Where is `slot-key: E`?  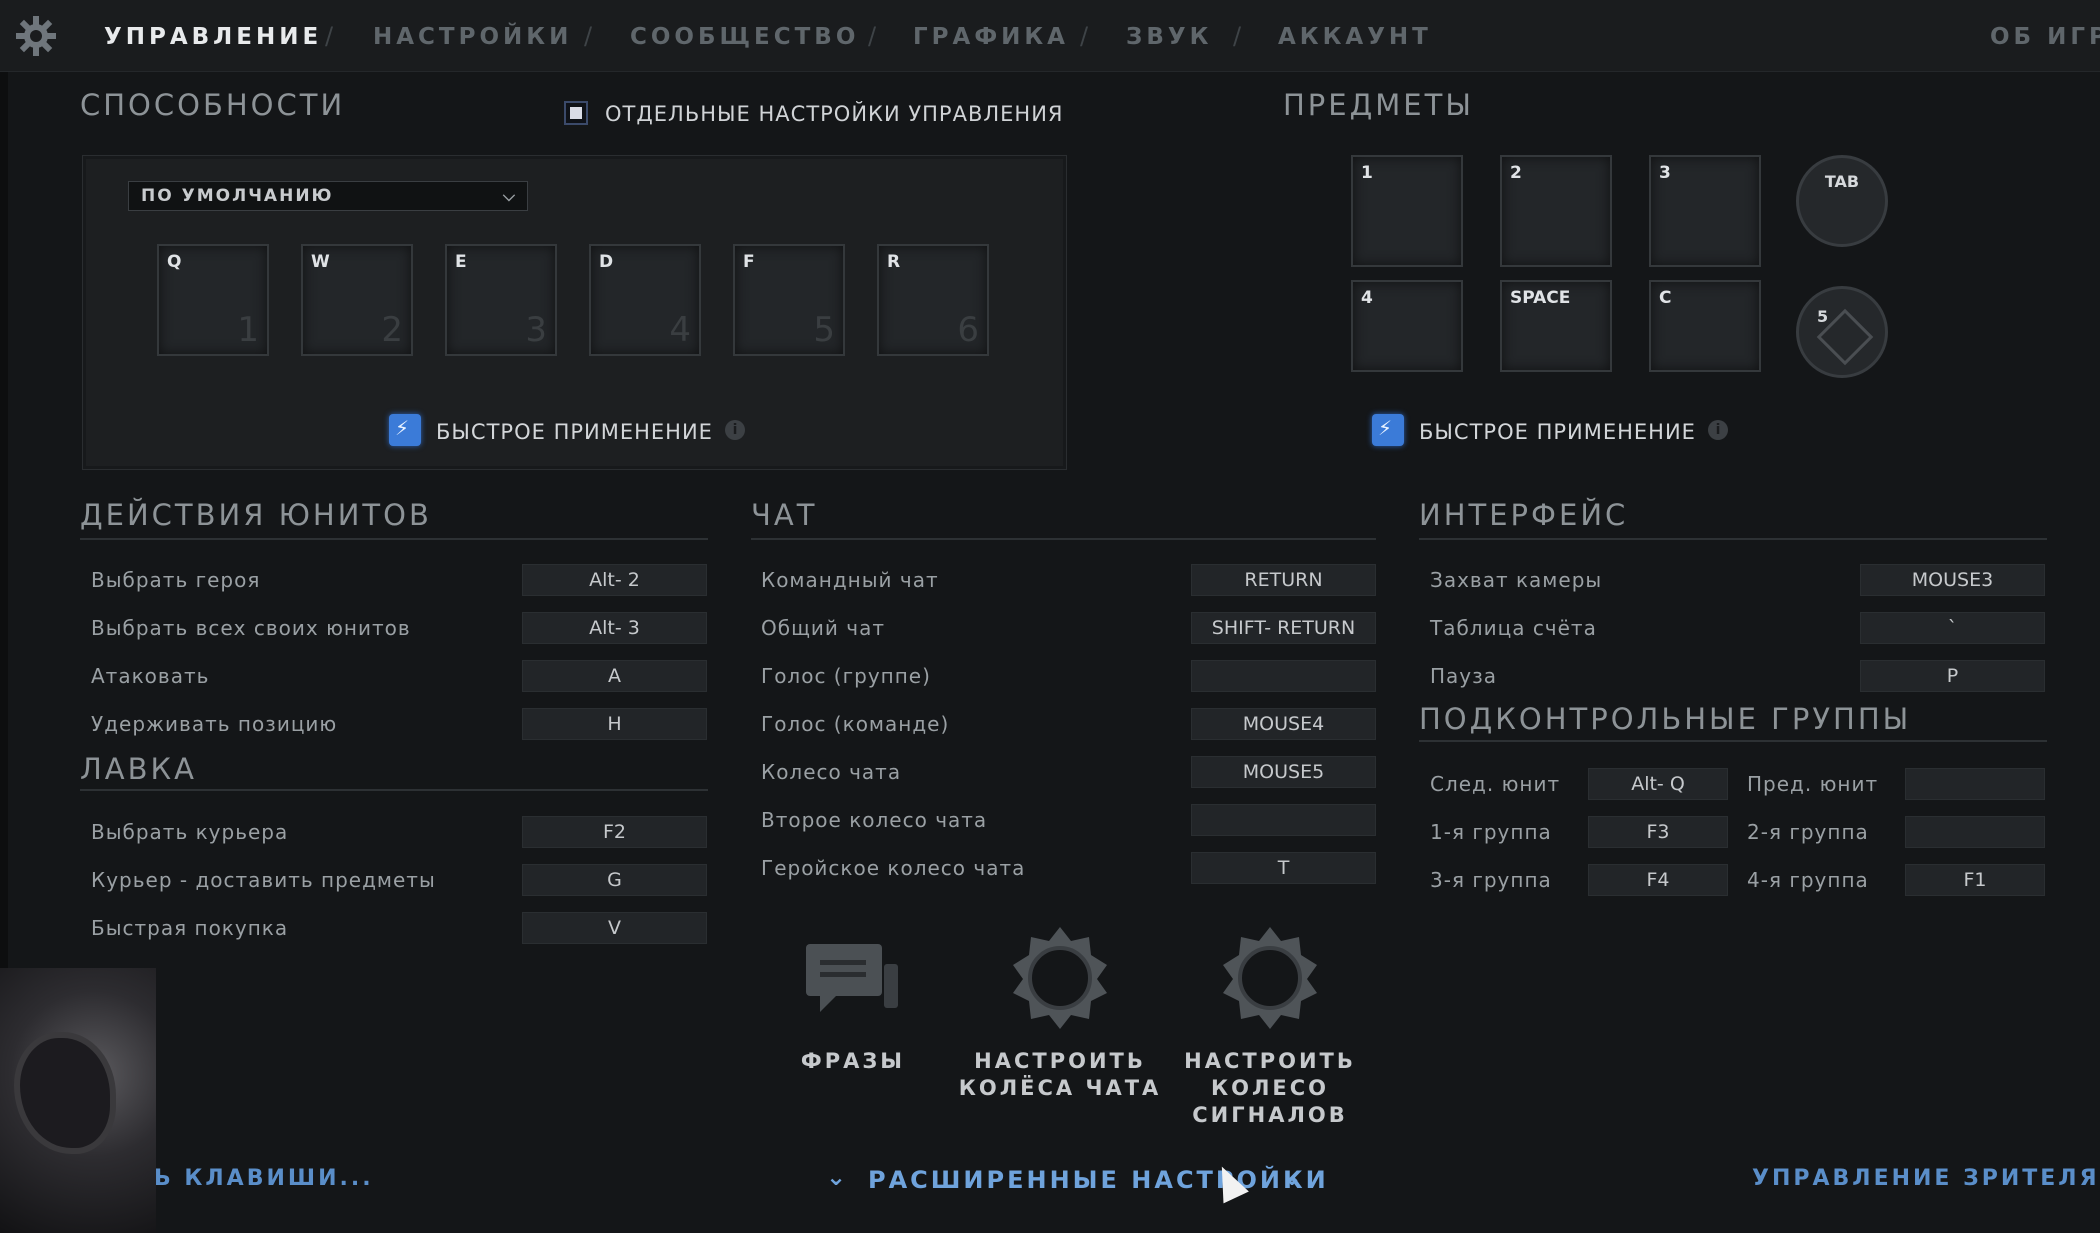
slot-key: E is located at coordinates (461, 262).